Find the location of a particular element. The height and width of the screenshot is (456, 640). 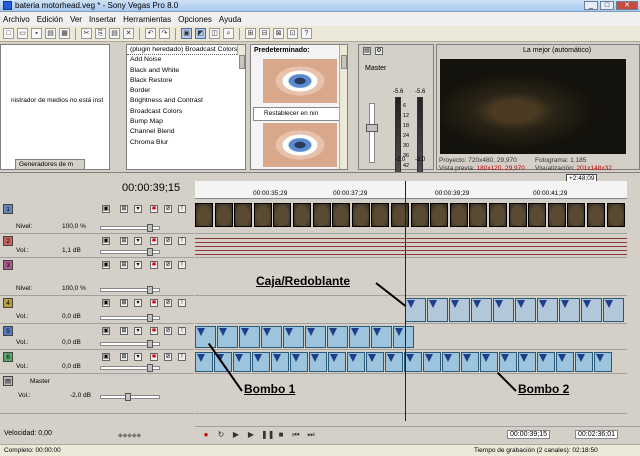

mixer-fx-icon: ⚙ is located at coordinates (379, 51).